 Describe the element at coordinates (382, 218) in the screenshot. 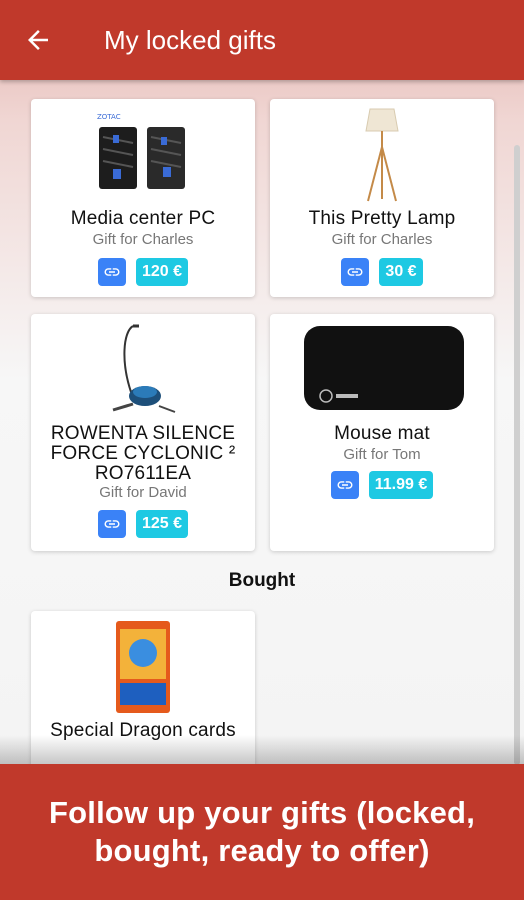

I see `gift-name: This Pretty Lamp` at that location.